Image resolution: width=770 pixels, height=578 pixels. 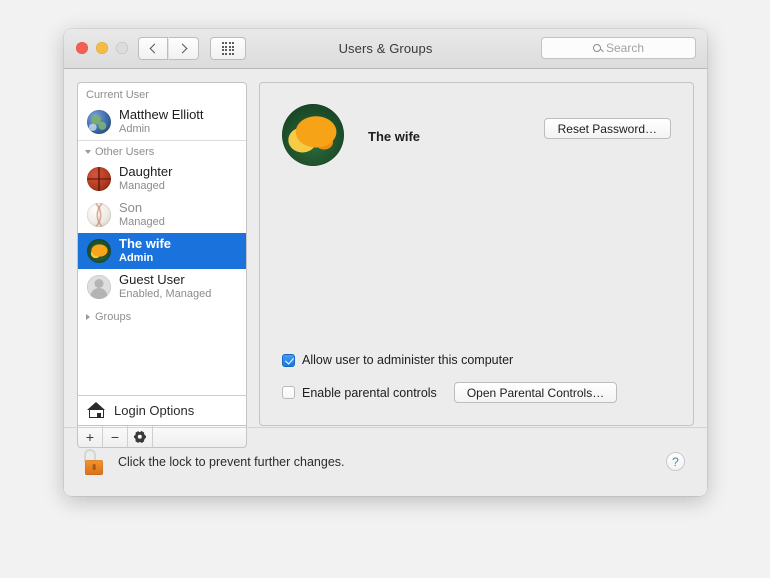 I want to click on unlocked-padlock-icon, so click(x=94, y=461).